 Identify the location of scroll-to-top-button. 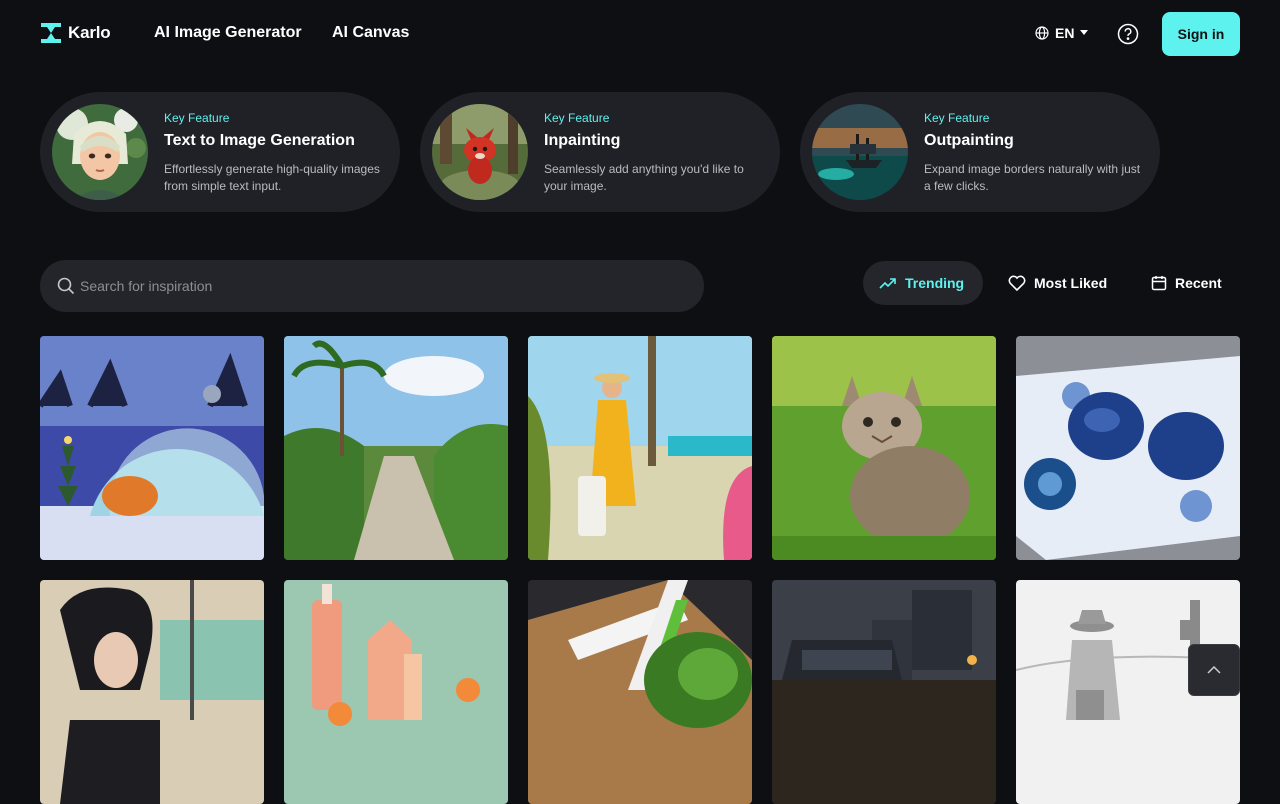
(1214, 670).